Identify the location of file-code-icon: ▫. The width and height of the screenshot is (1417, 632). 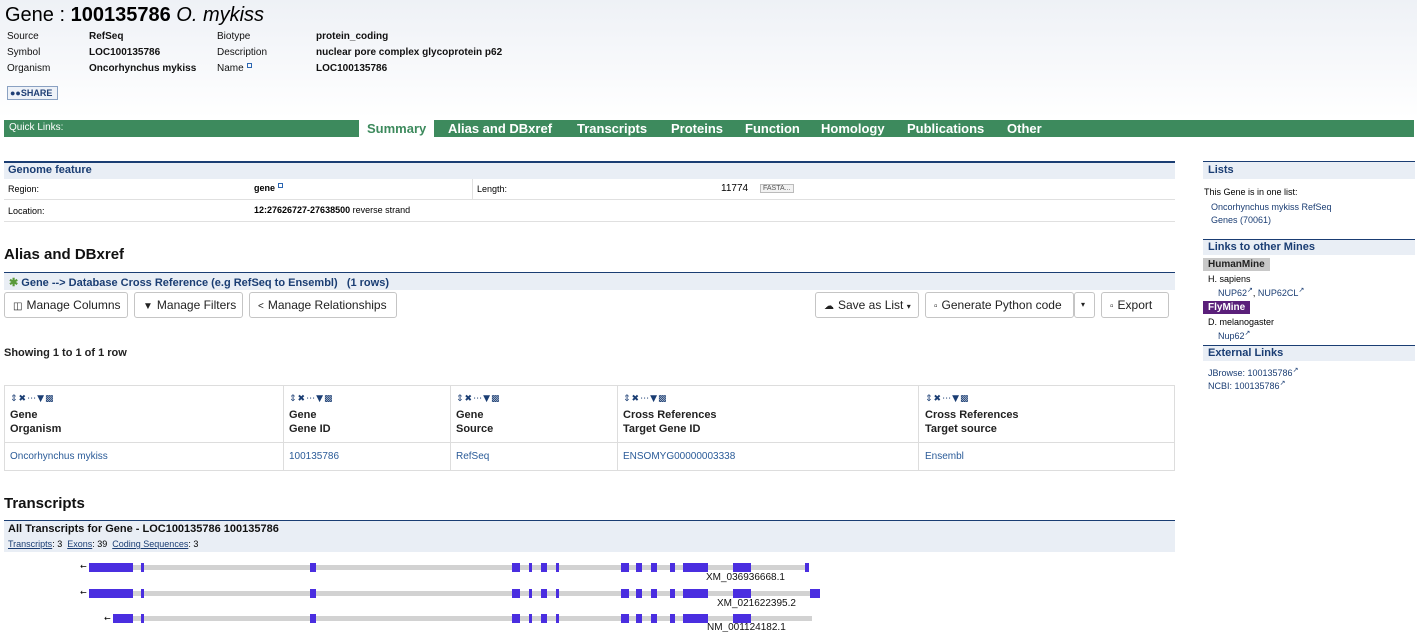
(936, 306).